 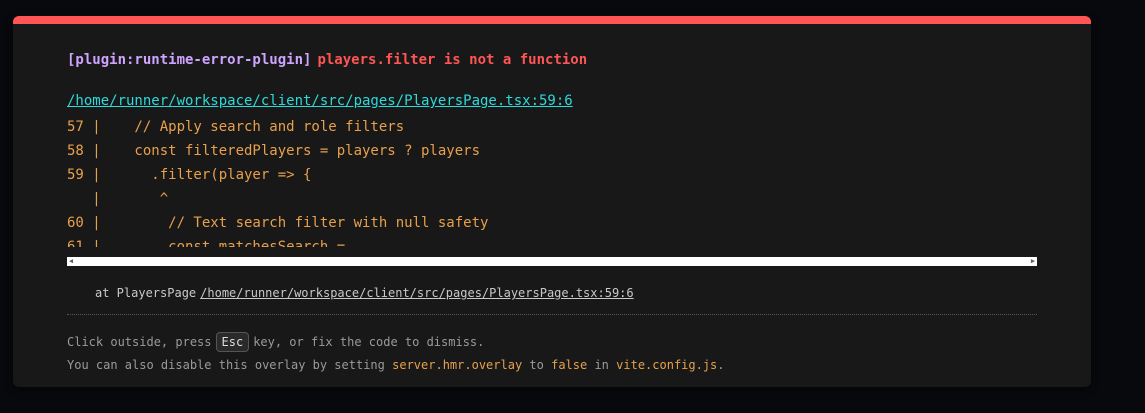 I want to click on divider, so click(x=552, y=314).